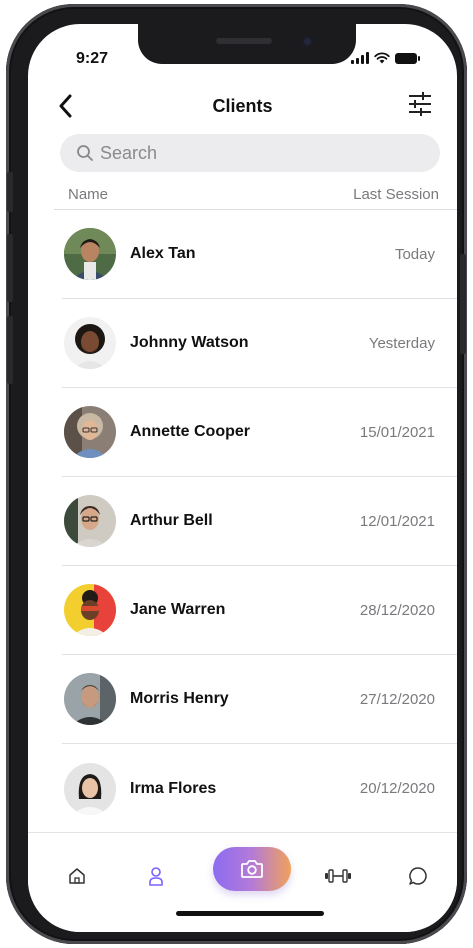 This screenshot has height=948, width=473. I want to click on signal-icon, so click(360, 58).